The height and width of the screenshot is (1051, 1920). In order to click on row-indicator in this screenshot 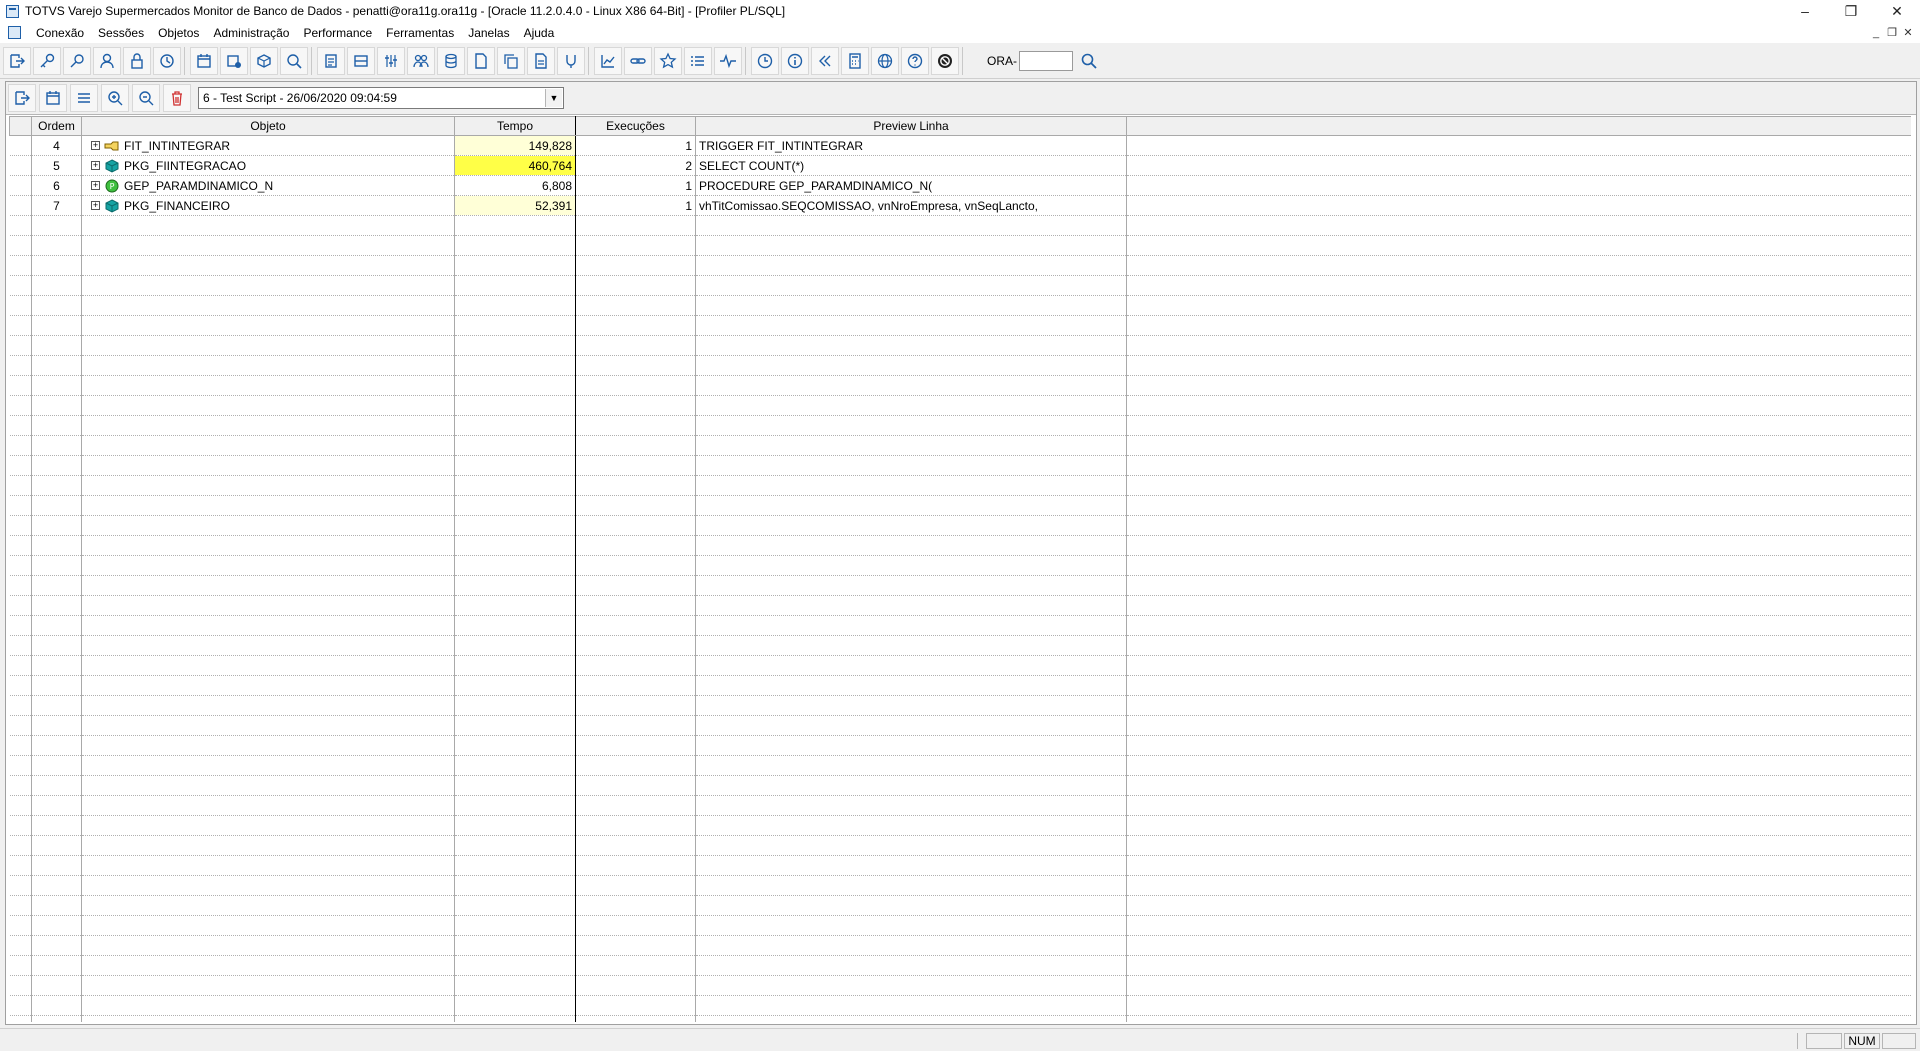, I will do `click(20, 165)`.